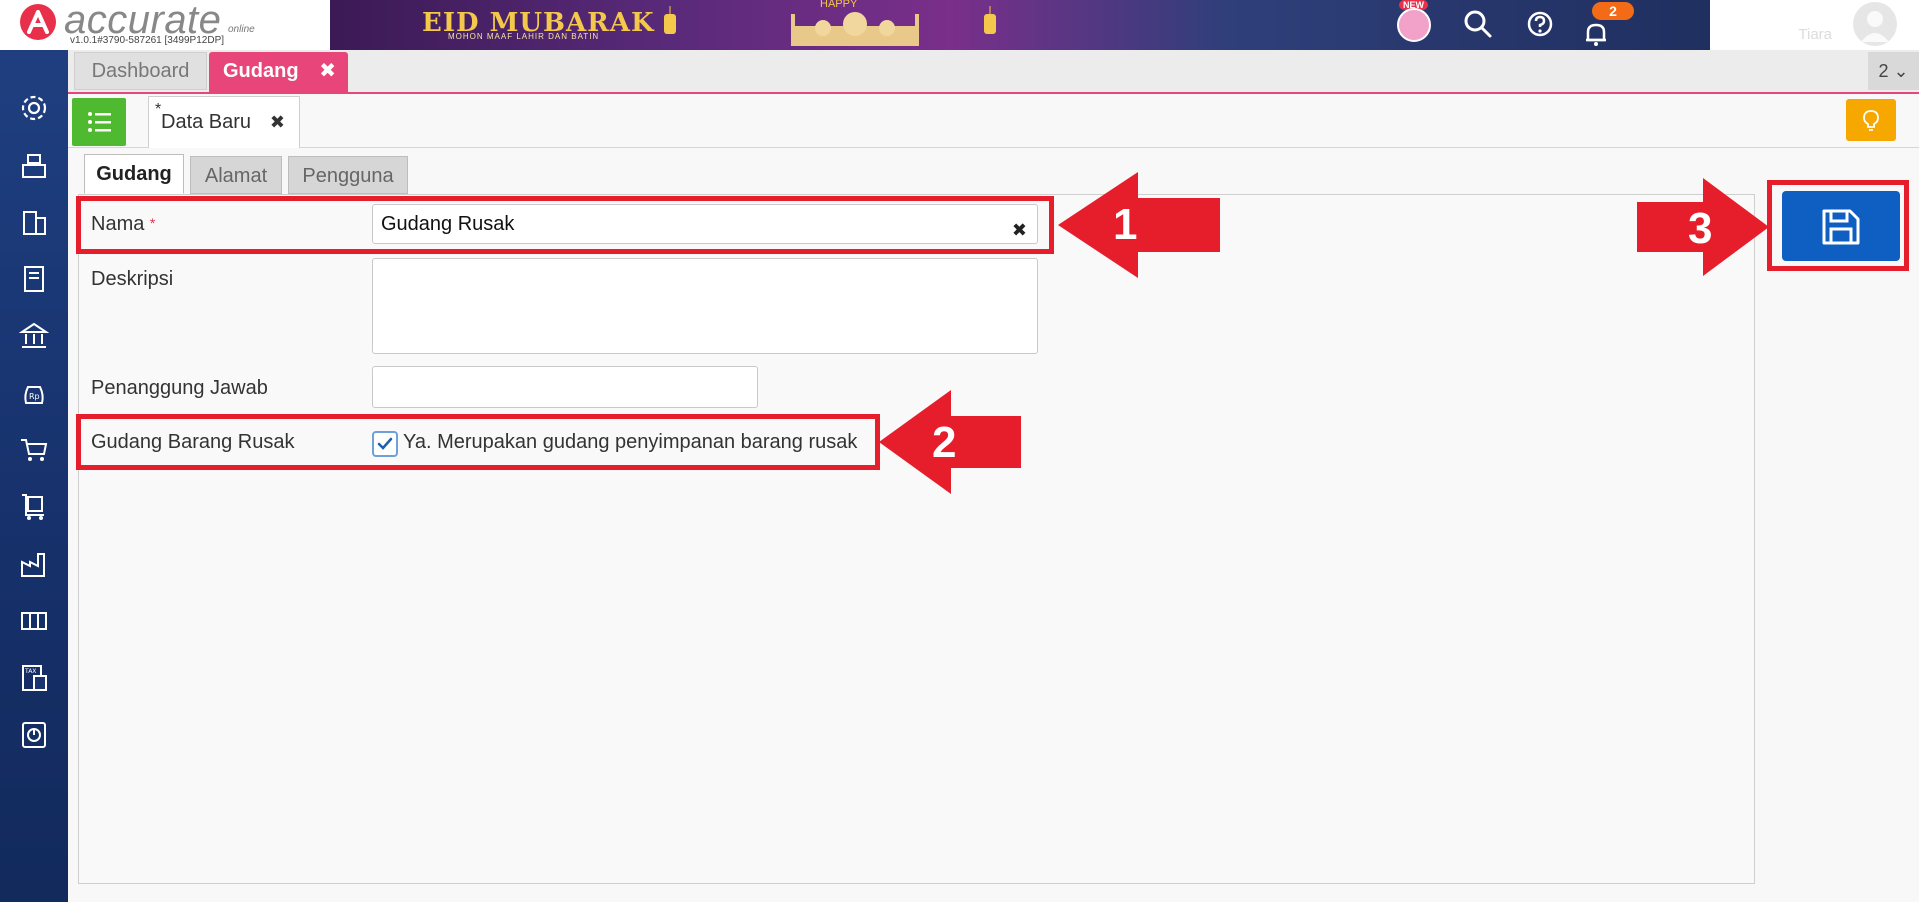  I want to click on tab-gudang: Gudang ✖, so click(278, 72).